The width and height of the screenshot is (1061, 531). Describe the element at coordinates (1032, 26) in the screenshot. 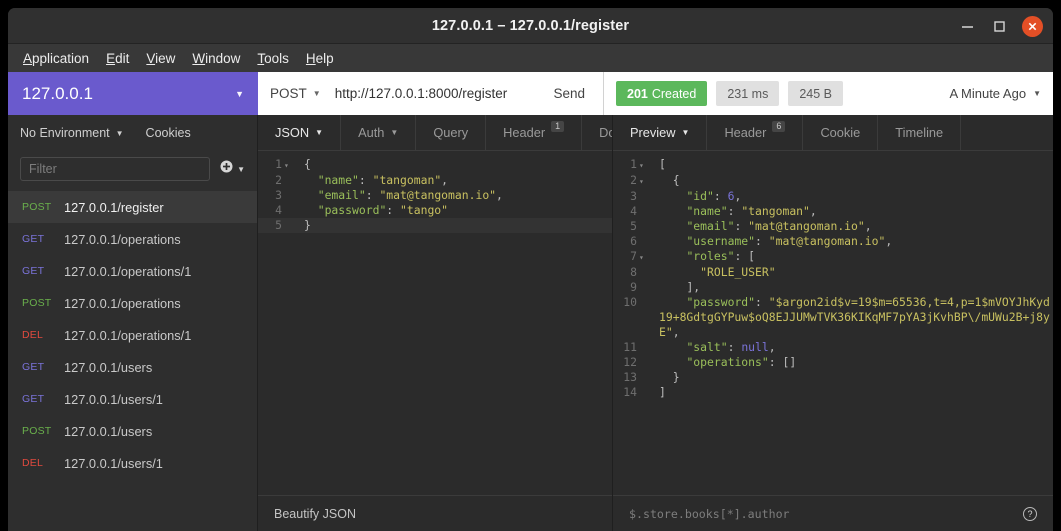

I see `close-icon` at that location.